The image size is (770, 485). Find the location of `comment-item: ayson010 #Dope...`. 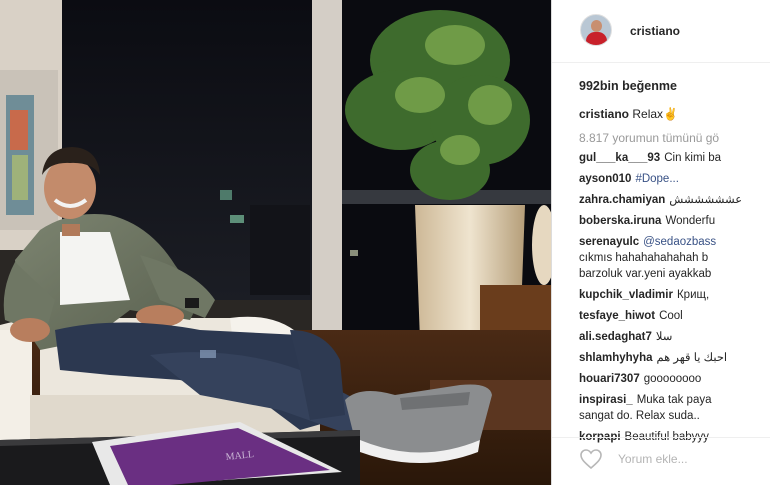

comment-item: ayson010 #Dope... is located at coordinates (674, 179).